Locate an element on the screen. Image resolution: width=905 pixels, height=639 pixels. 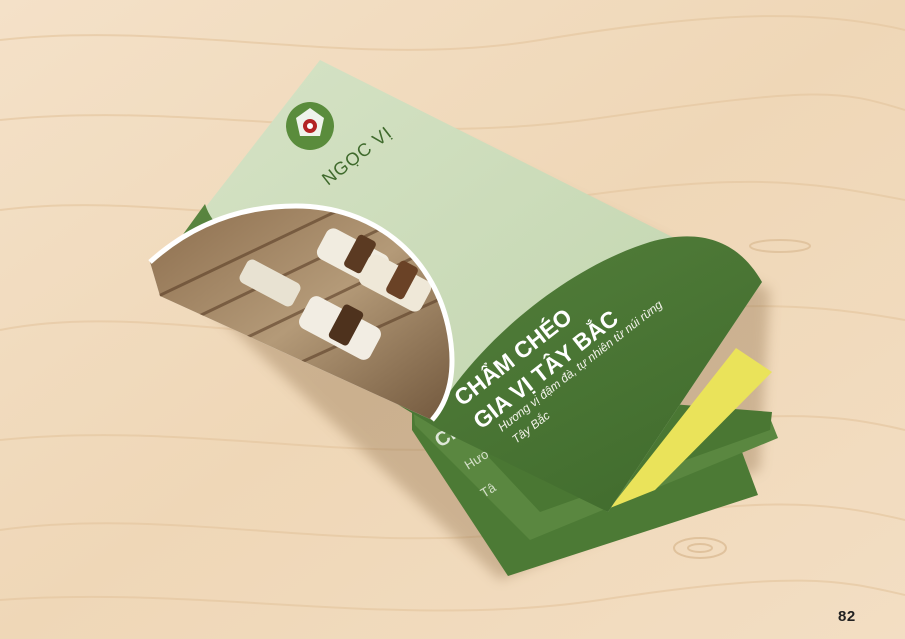
page-number: 82 is located at coordinates (847, 616).